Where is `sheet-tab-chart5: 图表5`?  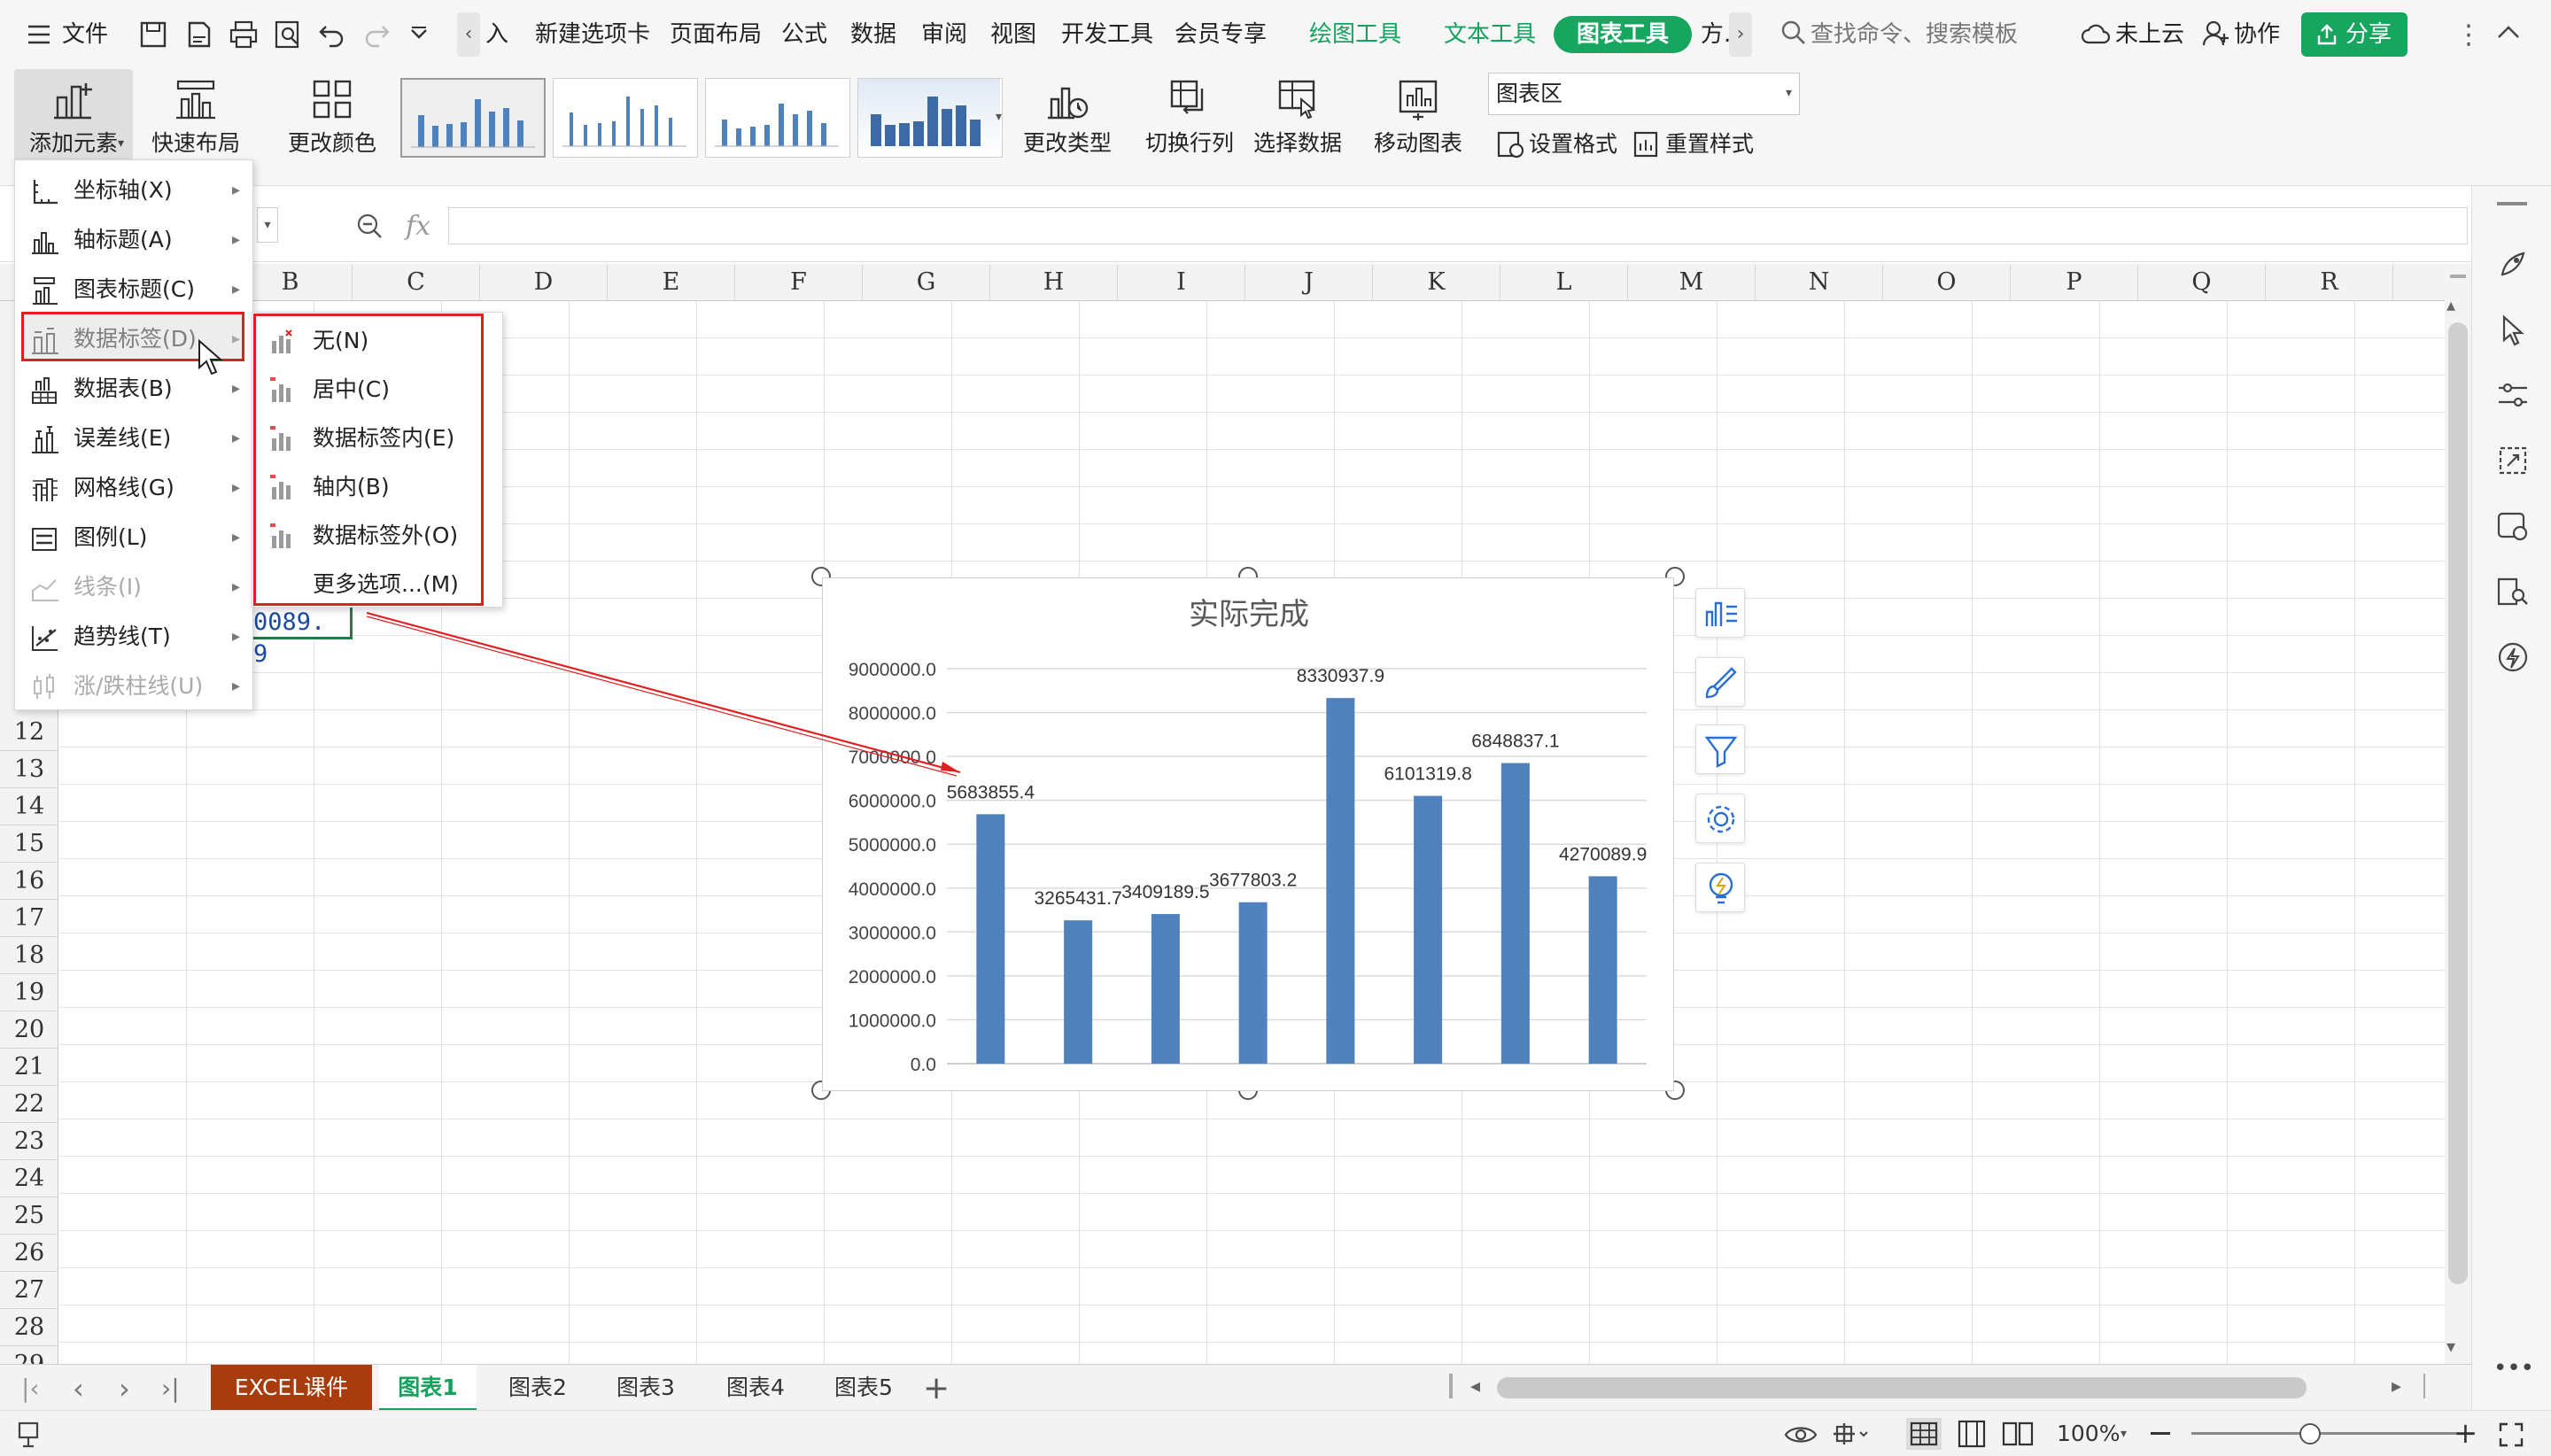
sheet-tab-chart5: 图表5 is located at coordinates (864, 1388).